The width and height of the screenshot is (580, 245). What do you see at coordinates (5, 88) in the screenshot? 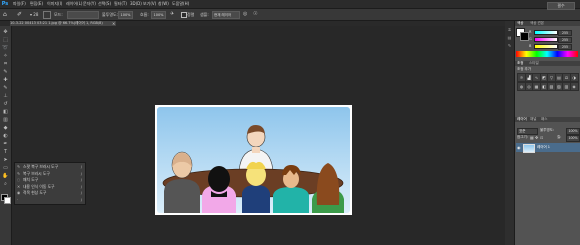
I see `brush-tool-icon: ✎` at bounding box center [5, 88].